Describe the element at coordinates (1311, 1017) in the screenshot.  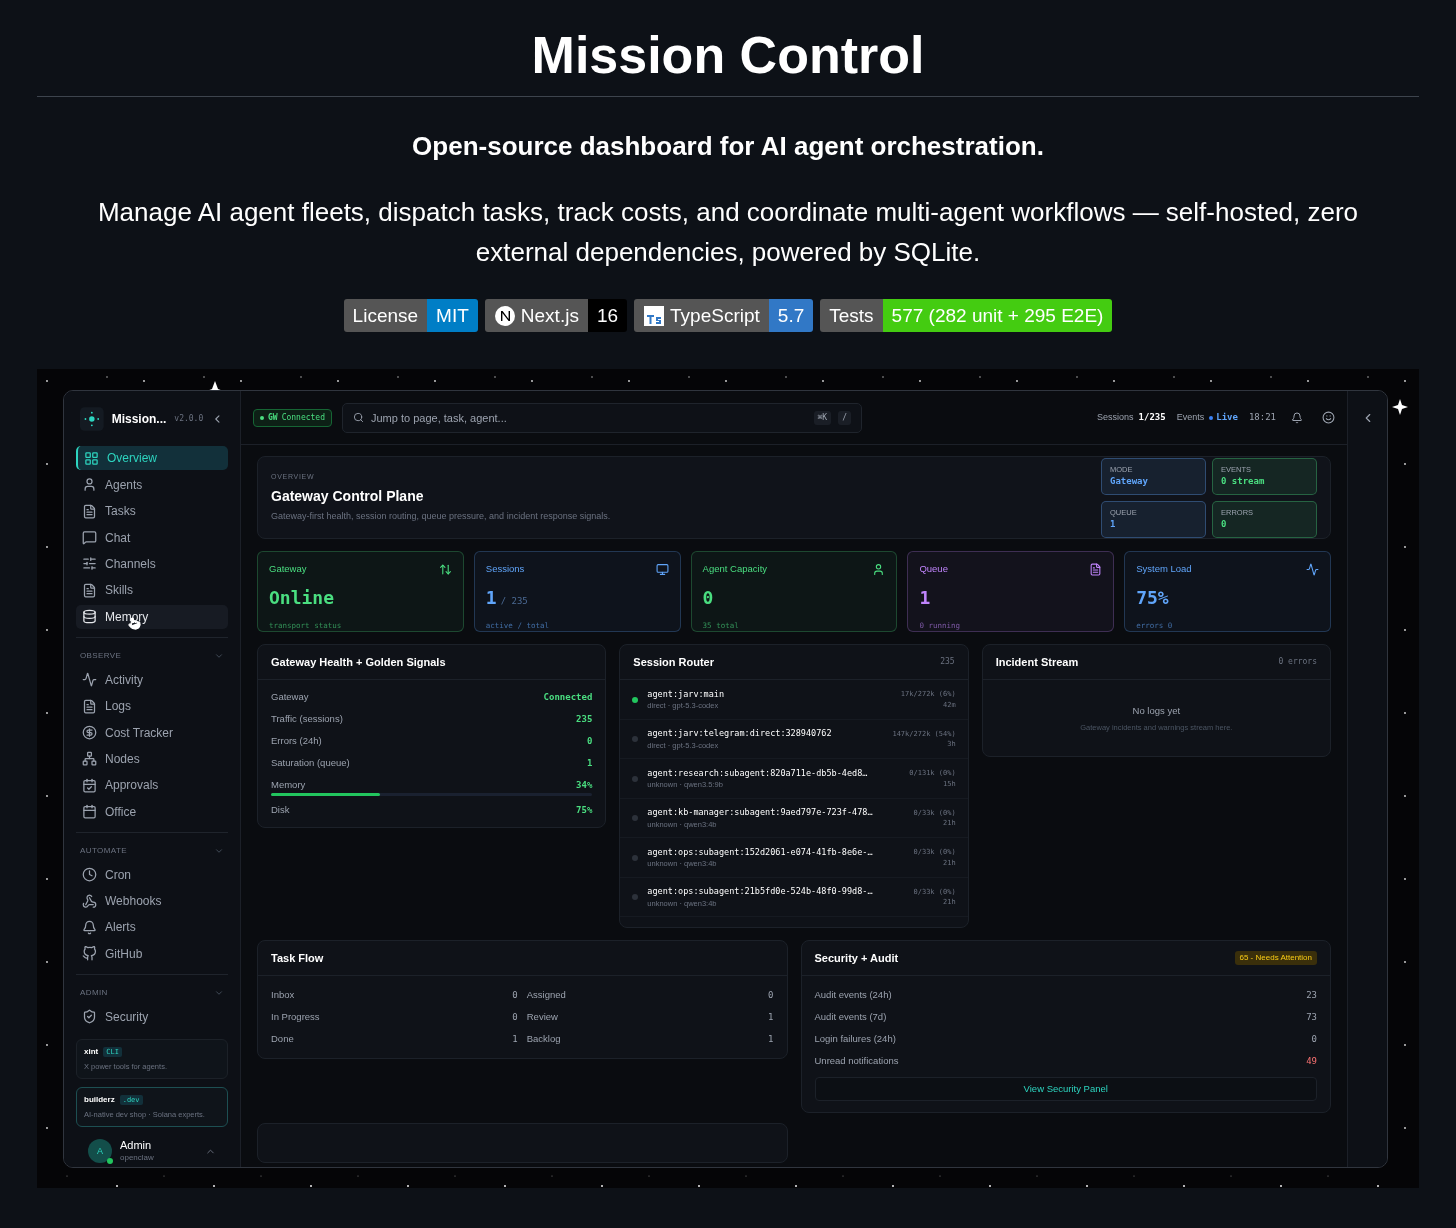
I see `audit-value: 73` at that location.